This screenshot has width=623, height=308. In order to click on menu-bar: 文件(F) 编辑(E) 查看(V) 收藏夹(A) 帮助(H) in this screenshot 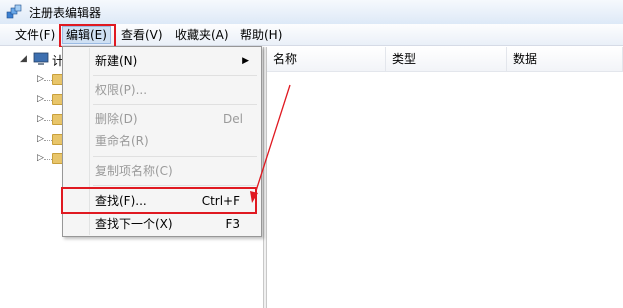, I will do `click(311, 35)`.